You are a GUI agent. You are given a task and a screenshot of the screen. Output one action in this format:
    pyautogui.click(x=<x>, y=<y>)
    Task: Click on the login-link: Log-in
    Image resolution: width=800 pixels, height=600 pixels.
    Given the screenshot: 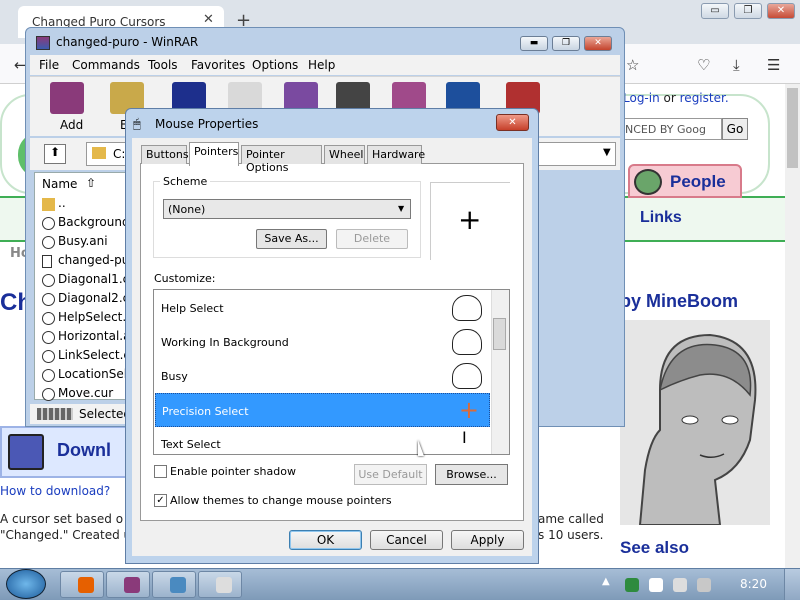 What is the action you would take?
    pyautogui.click(x=641, y=98)
    